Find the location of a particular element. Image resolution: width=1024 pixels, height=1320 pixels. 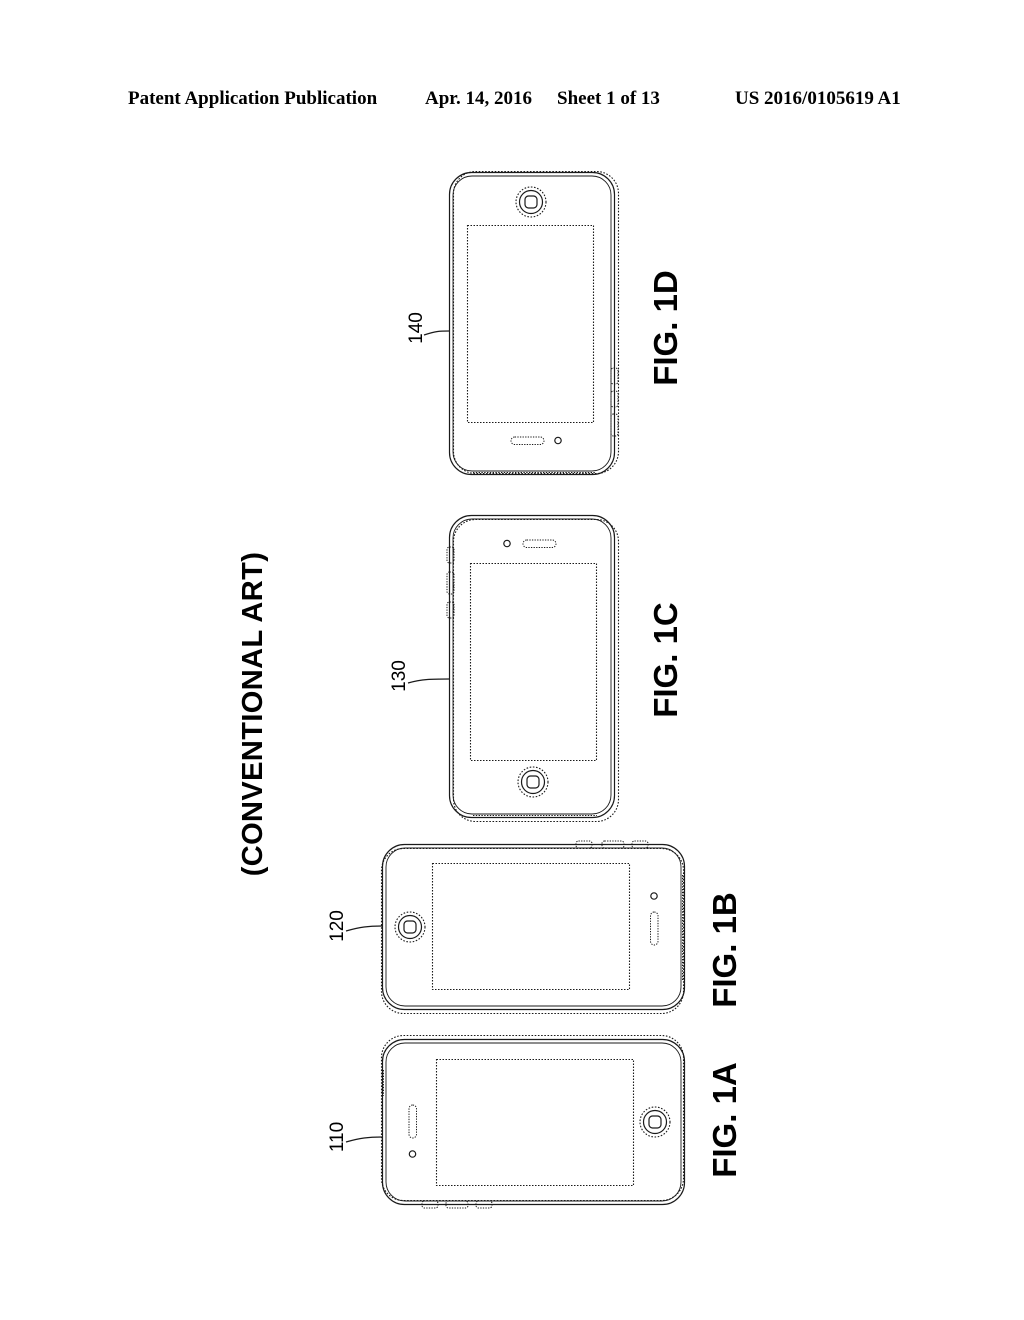

figure-caption-1d: FIG. 1D is located at coordinates (665, 328).